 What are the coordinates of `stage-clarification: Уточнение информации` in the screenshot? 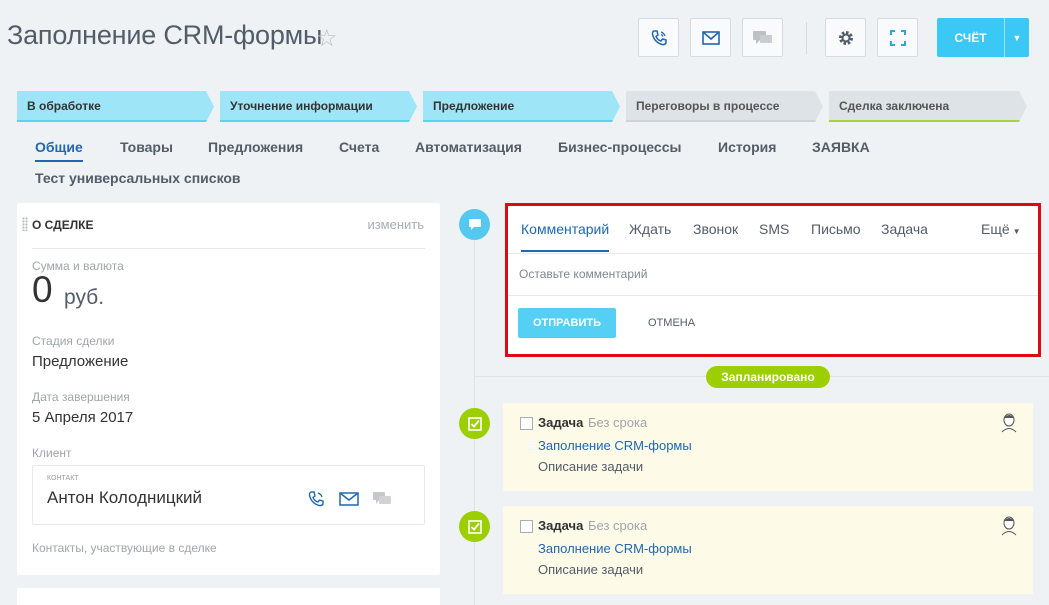 It's located at (318, 106).